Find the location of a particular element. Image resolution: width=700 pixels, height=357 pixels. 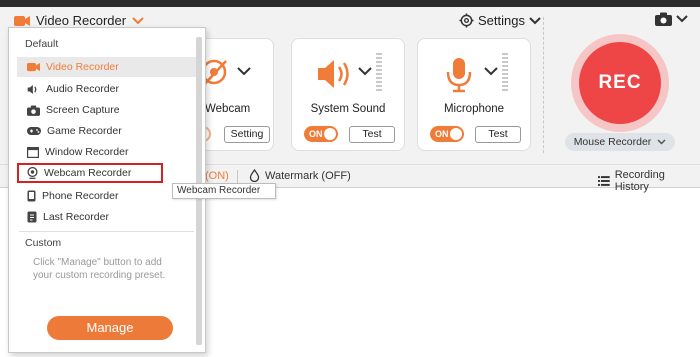

webcam-label: Webcam is located at coordinates (228, 109).